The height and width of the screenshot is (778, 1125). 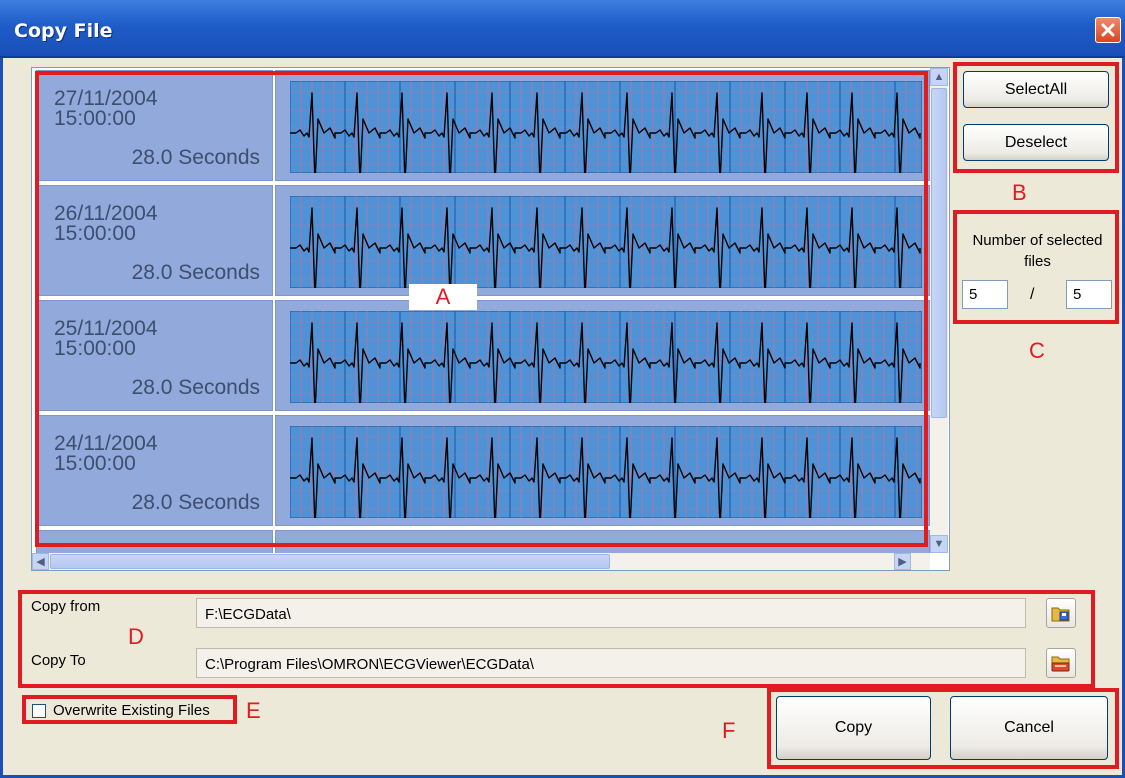 What do you see at coordinates (253, 710) in the screenshot?
I see `annotation-label-e: E` at bounding box center [253, 710].